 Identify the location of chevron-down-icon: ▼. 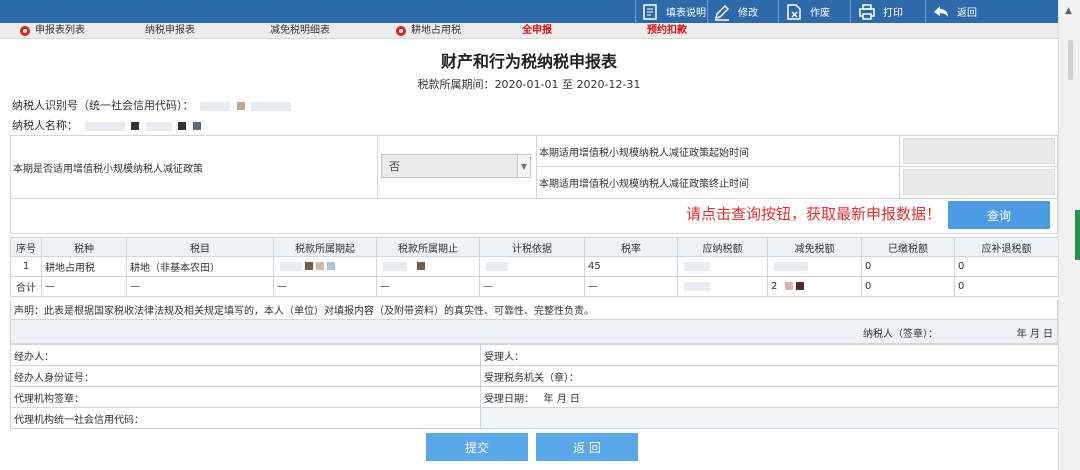
(523, 166).